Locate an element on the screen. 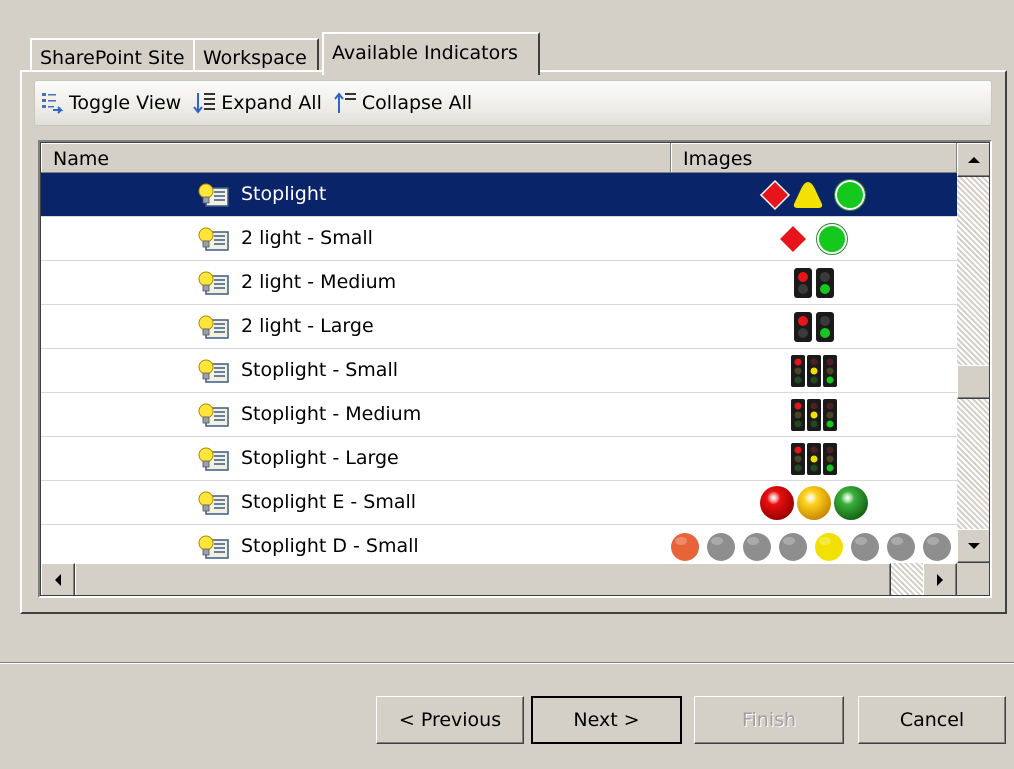 This screenshot has height=769, width=1014. vertical-scrollbar is located at coordinates (973, 353).